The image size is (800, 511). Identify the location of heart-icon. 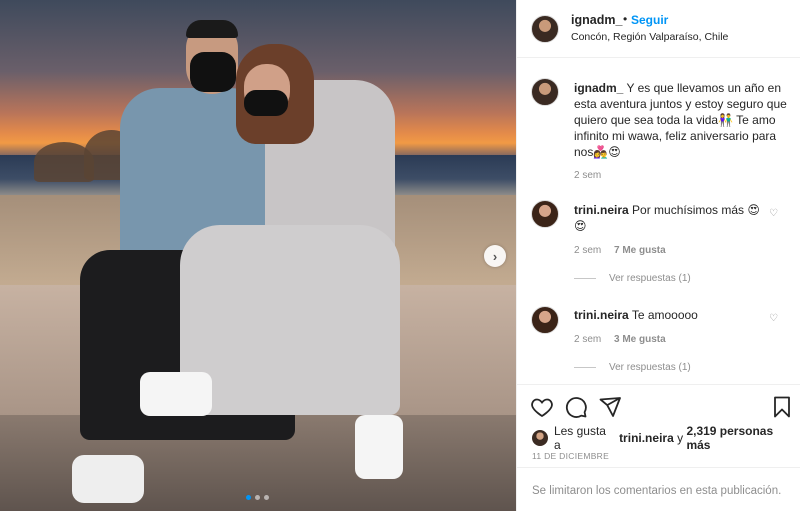
(542, 407).